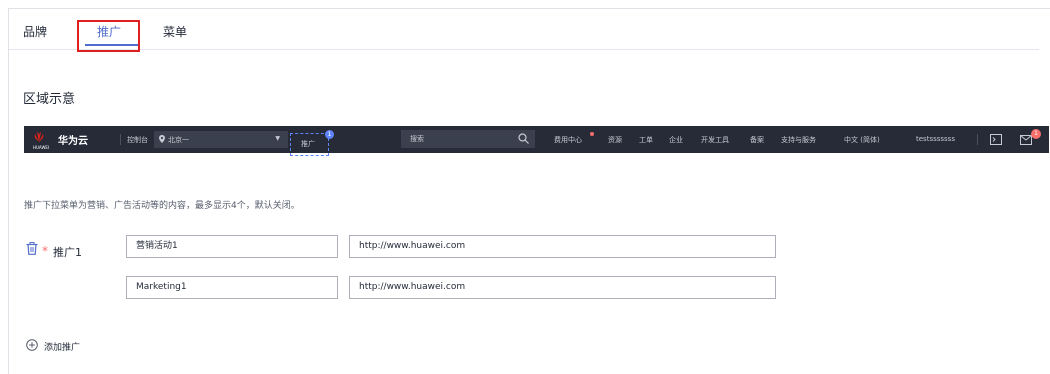 The height and width of the screenshot is (374, 1050). Describe the element at coordinates (41, 147) in the screenshot. I see `huawei-wordmark: HUAWEI` at that location.